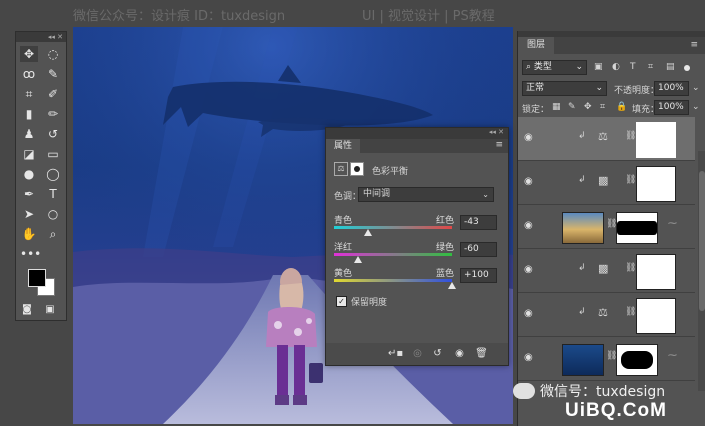 This screenshot has width=705, height=426. What do you see at coordinates (633, 67) in the screenshot?
I see `filter-type-icon: T` at bounding box center [633, 67].